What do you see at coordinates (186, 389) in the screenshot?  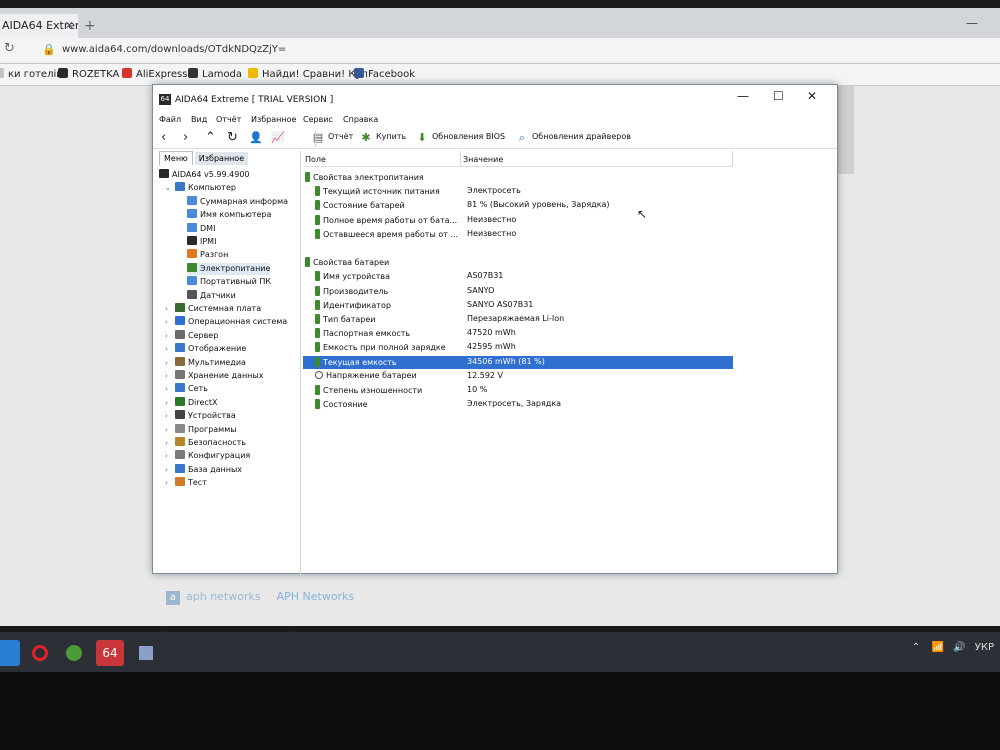 I see `tree-item: › Сеть` at bounding box center [186, 389].